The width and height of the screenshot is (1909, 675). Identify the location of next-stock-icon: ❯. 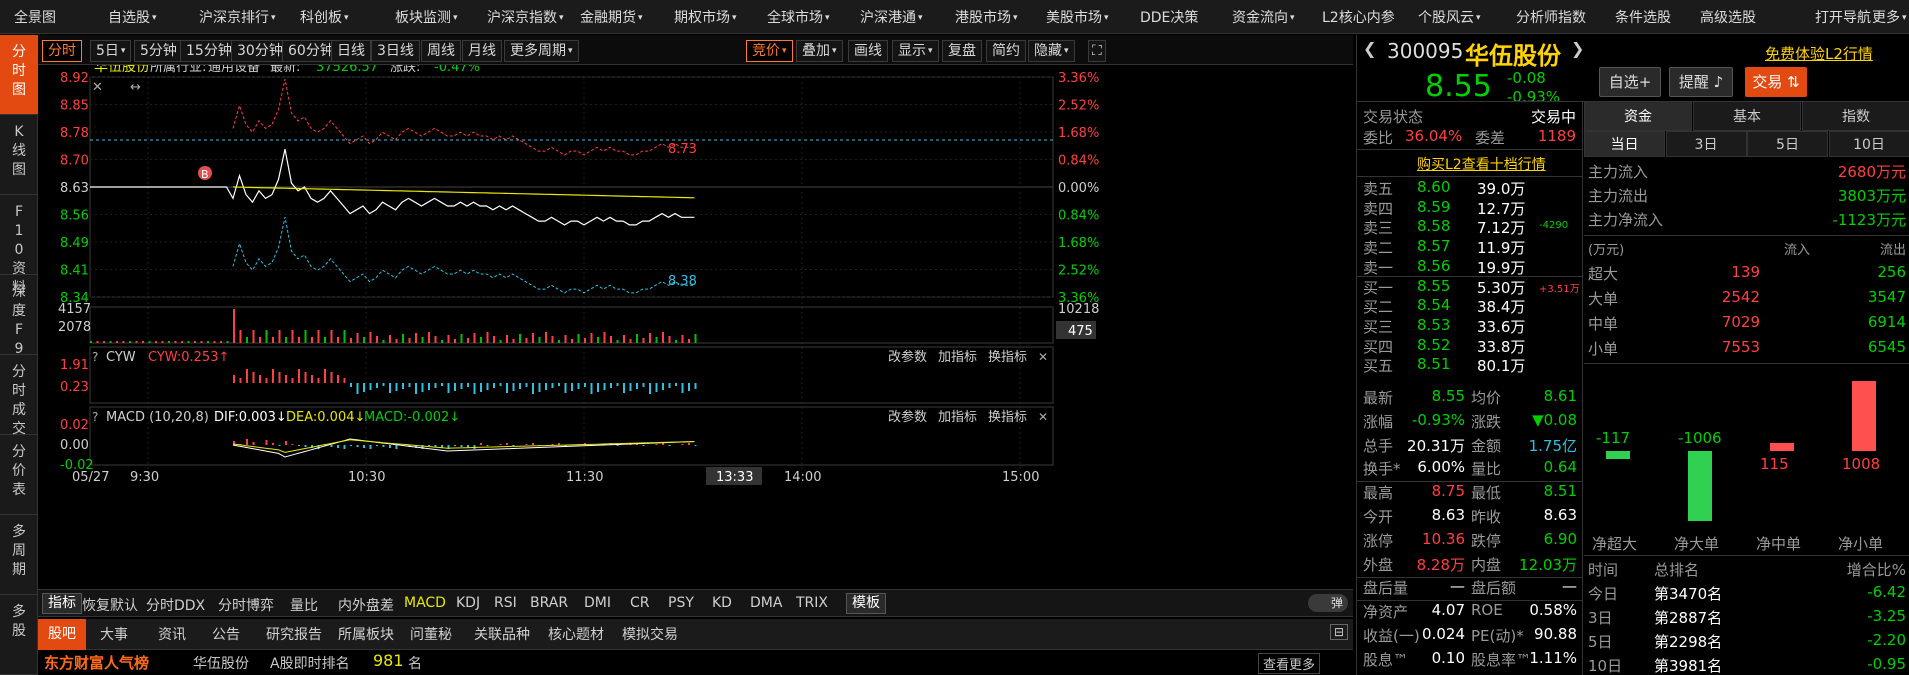
(1577, 48).